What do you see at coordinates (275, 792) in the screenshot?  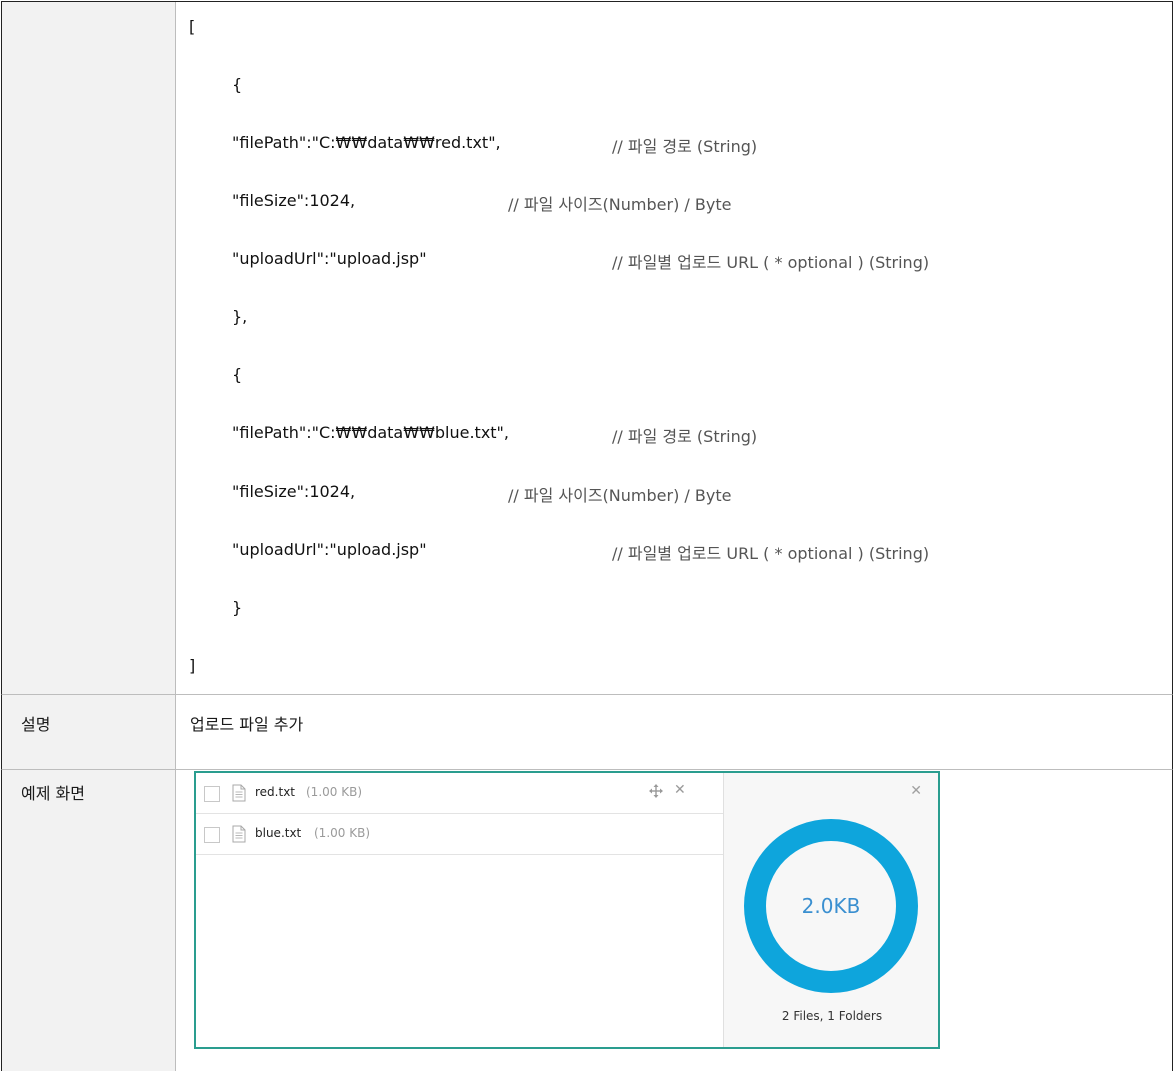 I see `file-name: red.txt` at bounding box center [275, 792].